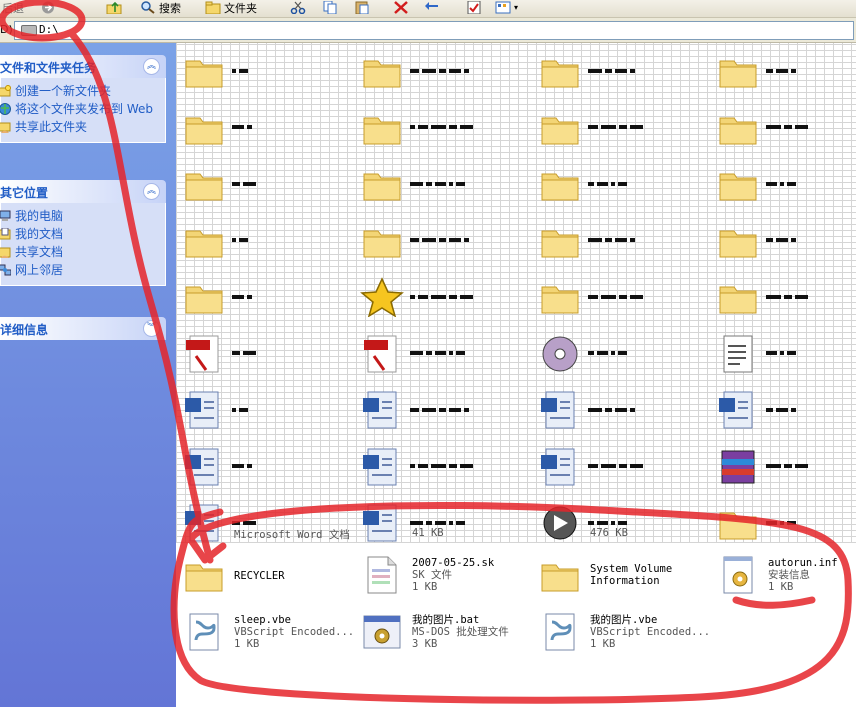 Image resolution: width=856 pixels, height=707 pixels. I want to click on task-share-folder: 共享此文件夹, so click(82, 127).